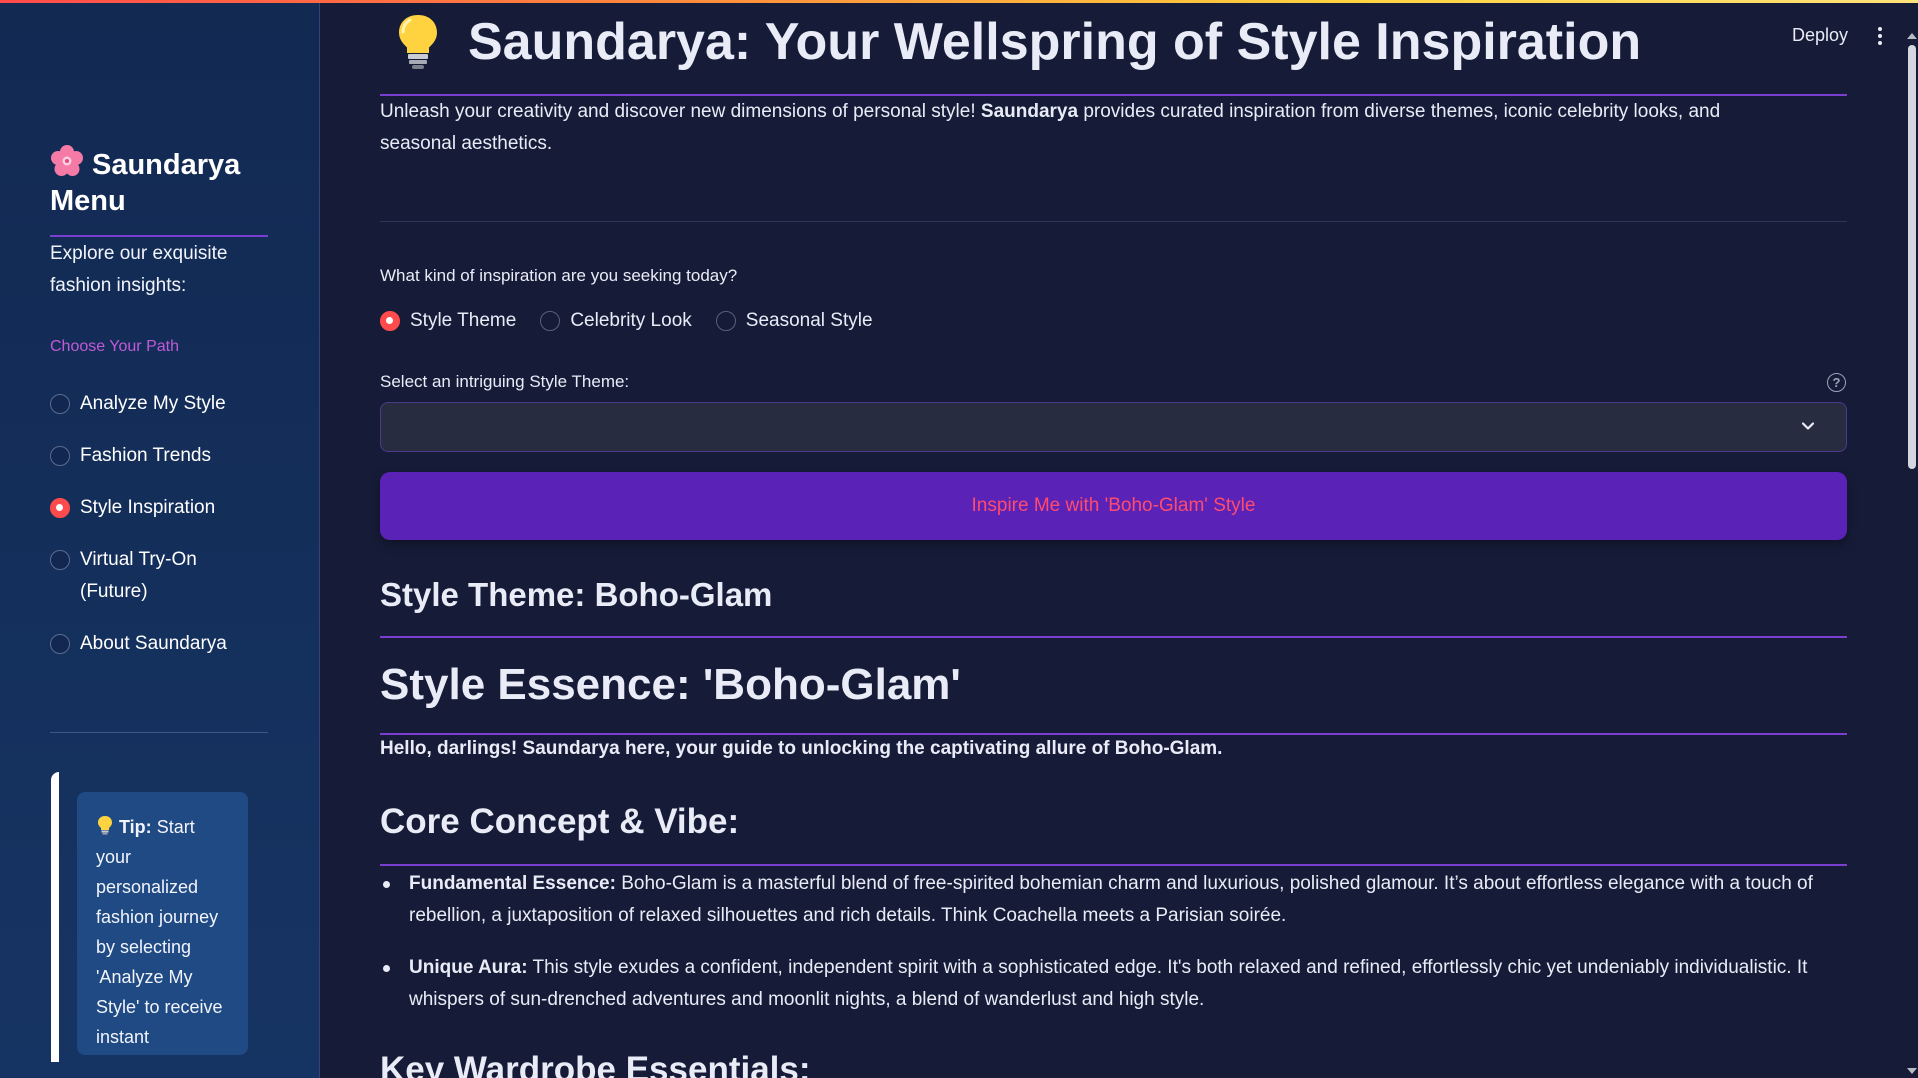 The height and width of the screenshot is (1078, 1918). I want to click on section-divider, so click(1113, 221).